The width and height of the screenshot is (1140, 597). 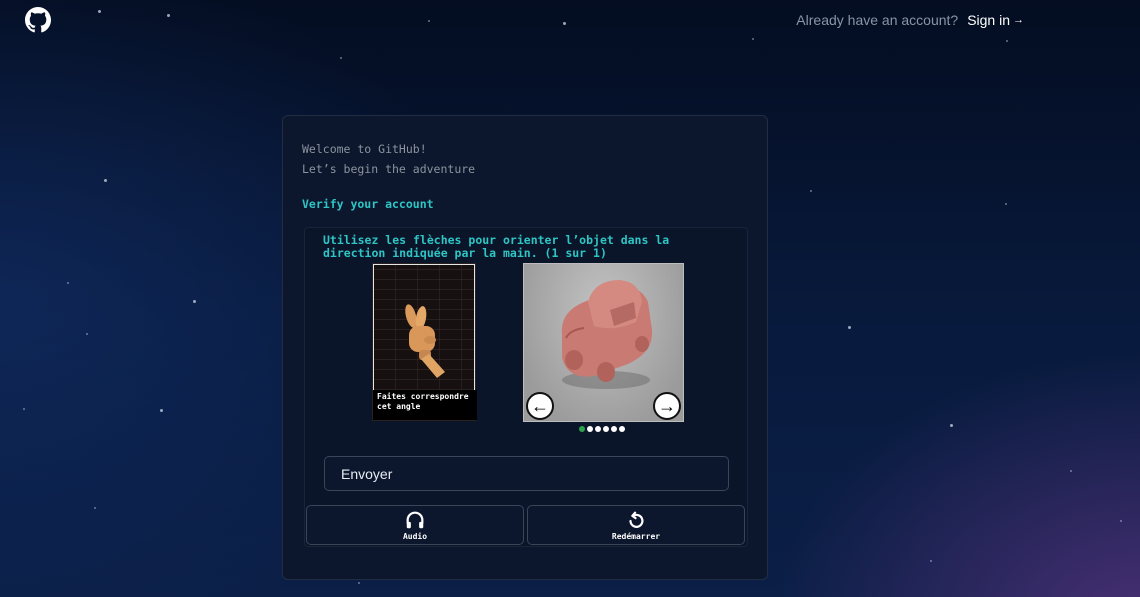 What do you see at coordinates (636, 536) in the screenshot?
I see `restart-label: Redémarrer` at bounding box center [636, 536].